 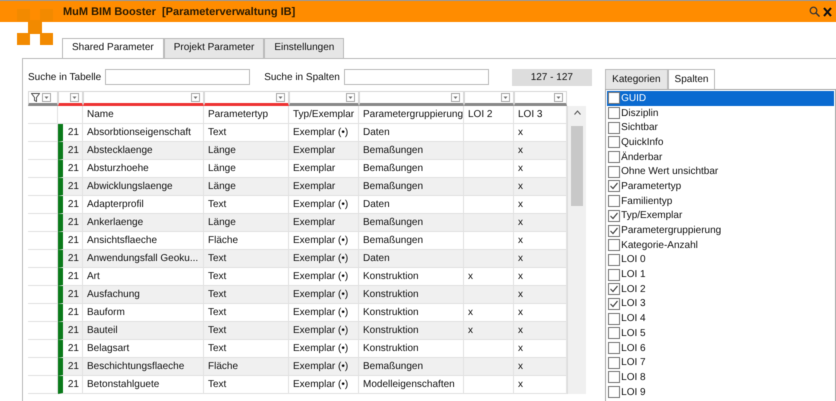 What do you see at coordinates (720, 362) in the screenshot?
I see `list-item: LOI 7` at bounding box center [720, 362].